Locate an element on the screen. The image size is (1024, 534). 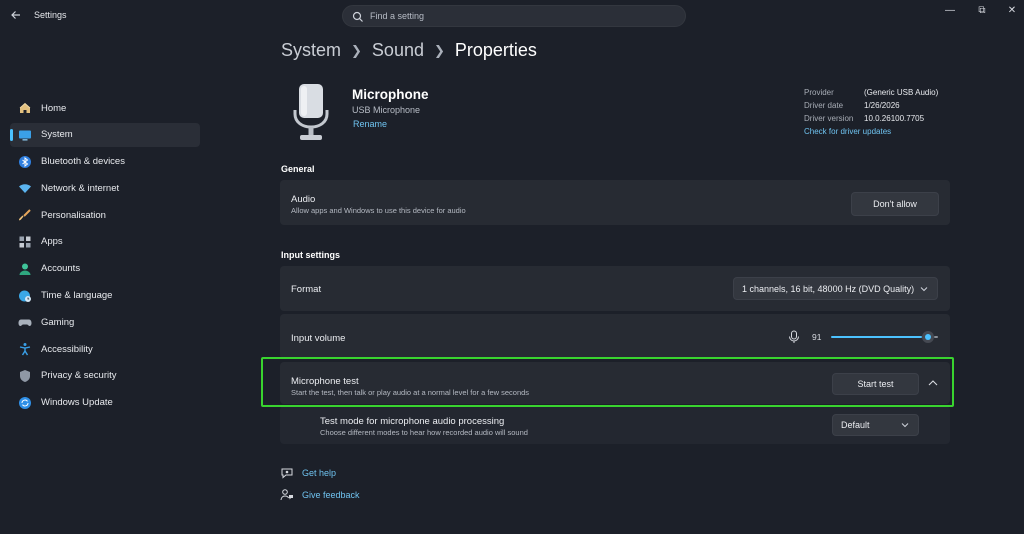
test-mode-dropdown: Default is located at coordinates (875, 425).